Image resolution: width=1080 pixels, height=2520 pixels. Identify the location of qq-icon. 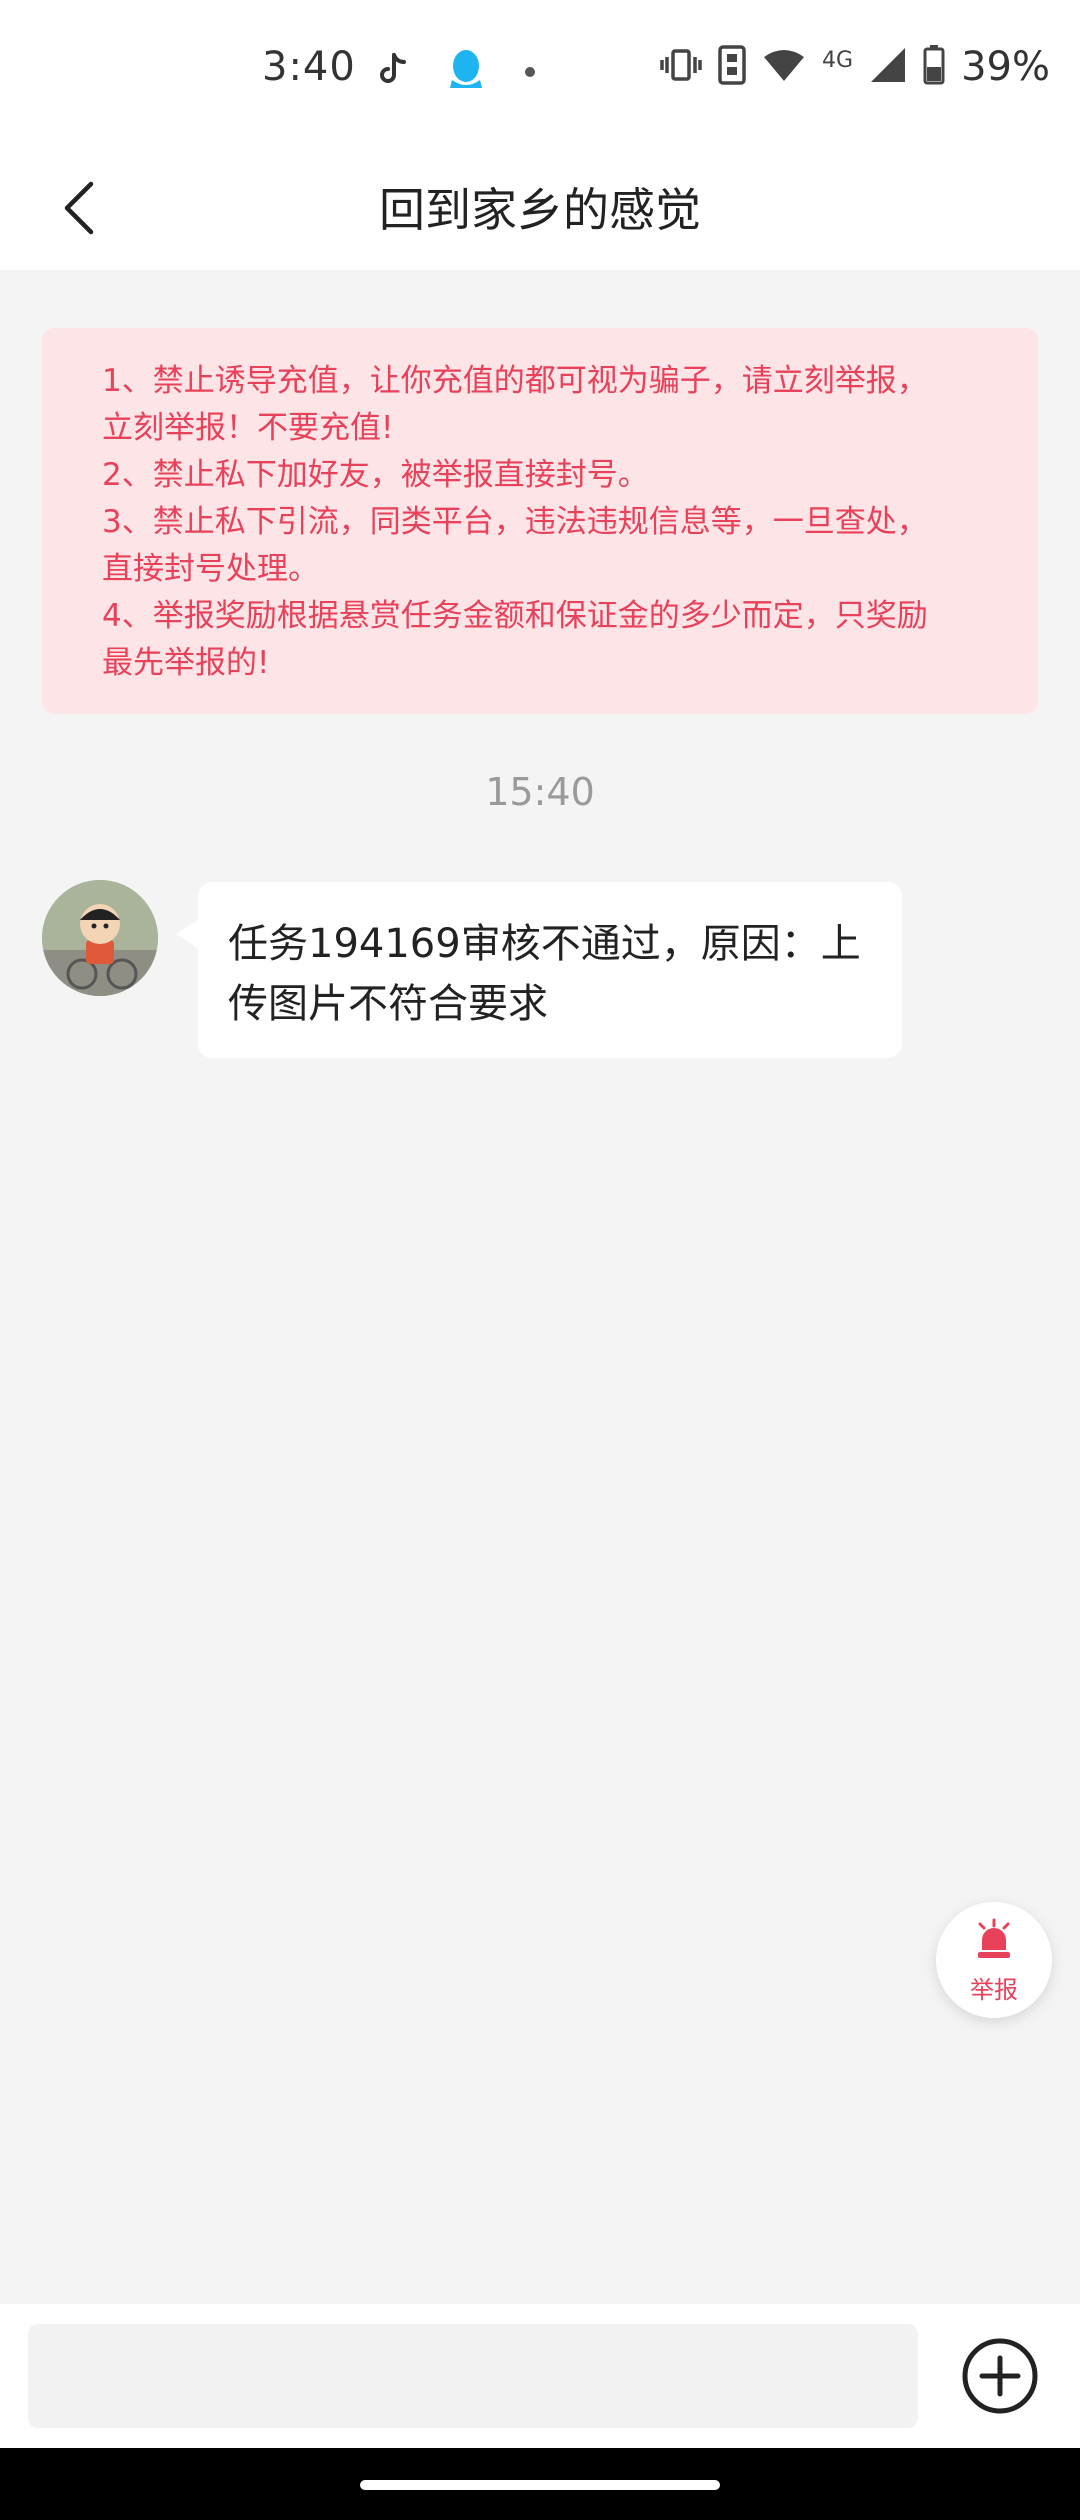
(466, 72).